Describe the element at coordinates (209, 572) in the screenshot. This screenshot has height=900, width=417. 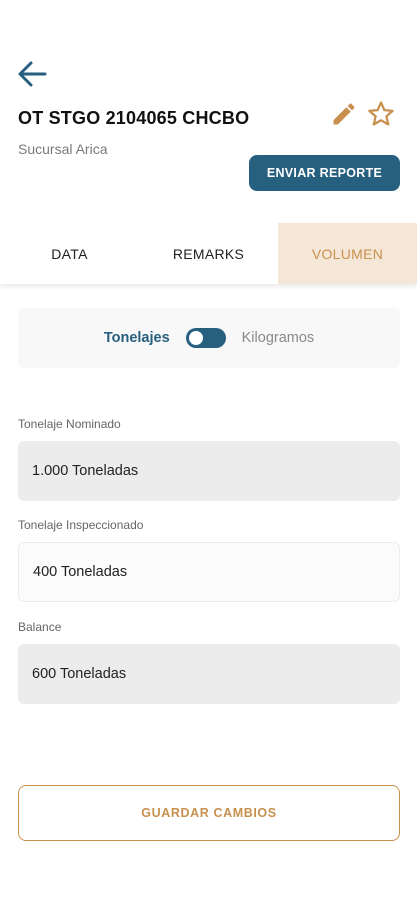
I see `inspected-tonnage-input: 400 Toneladas` at that location.